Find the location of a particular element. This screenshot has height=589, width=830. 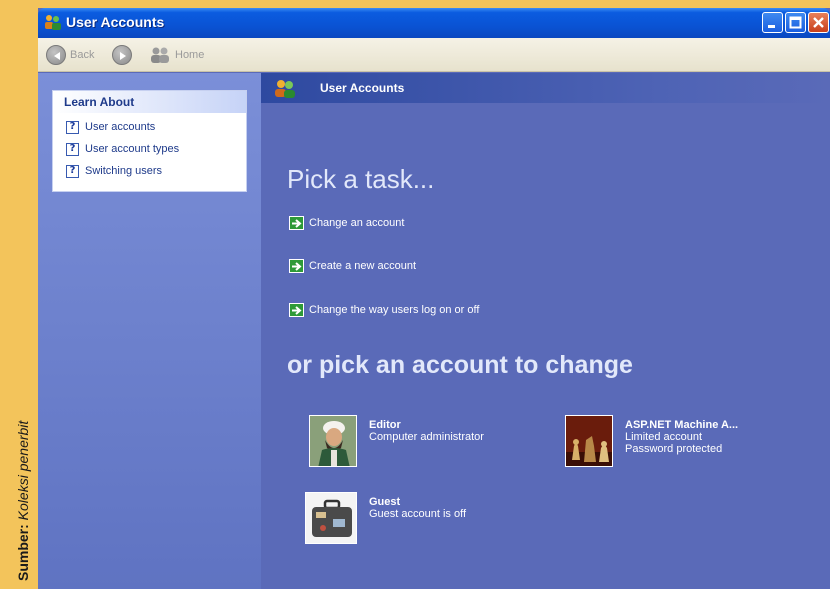

learn-item-user-account-types: ? User account types is located at coordinates (149, 149).